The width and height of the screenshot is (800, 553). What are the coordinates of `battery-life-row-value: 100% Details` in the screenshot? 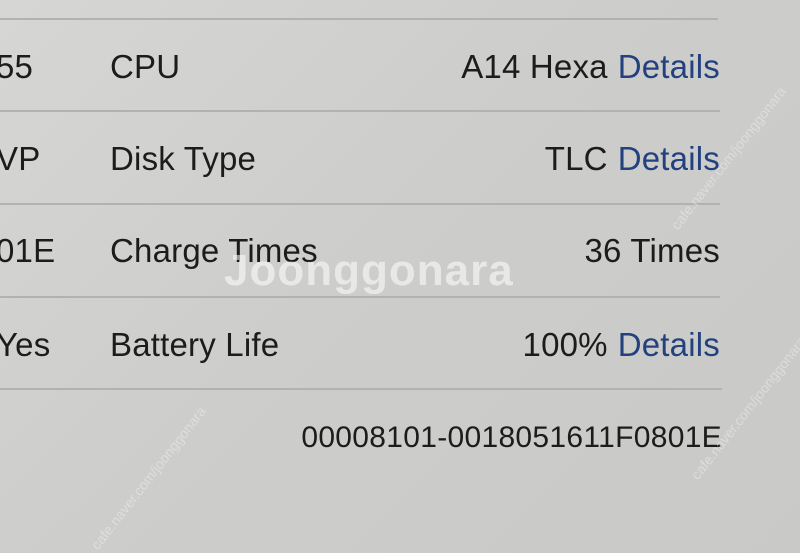 It's located at (621, 345).